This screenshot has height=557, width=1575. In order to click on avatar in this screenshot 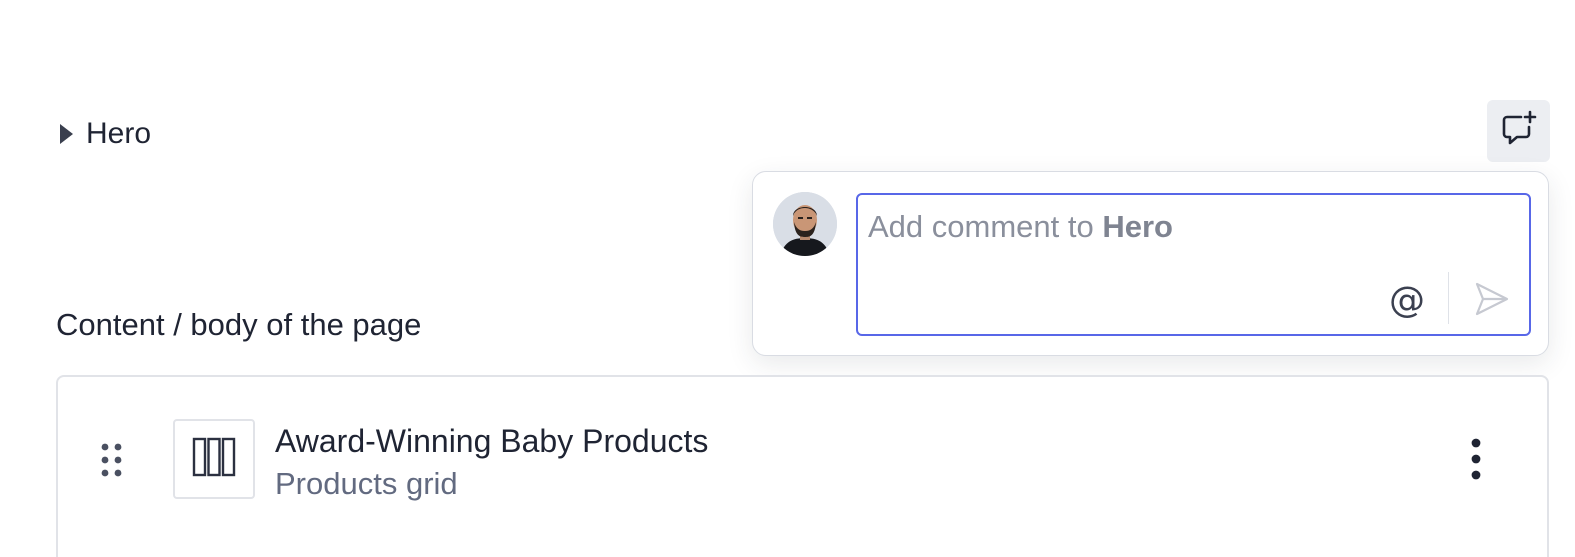, I will do `click(805, 224)`.